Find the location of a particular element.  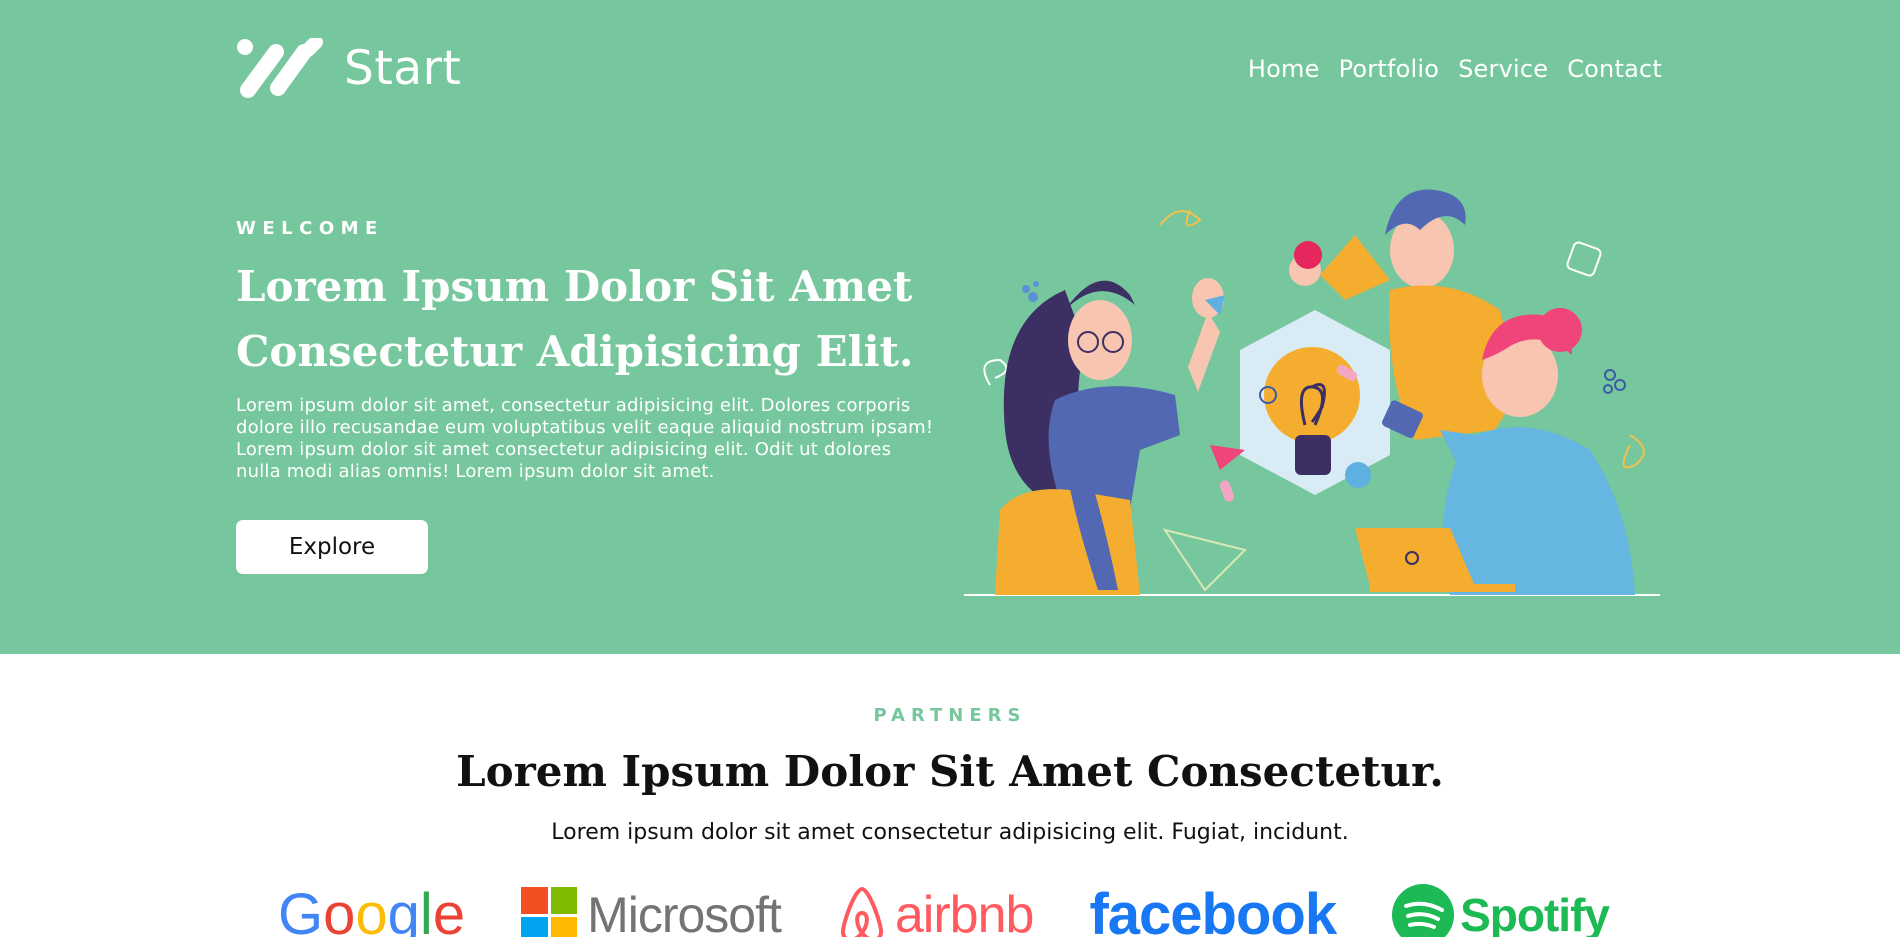

brand-logo: Start is located at coordinates (348, 69).